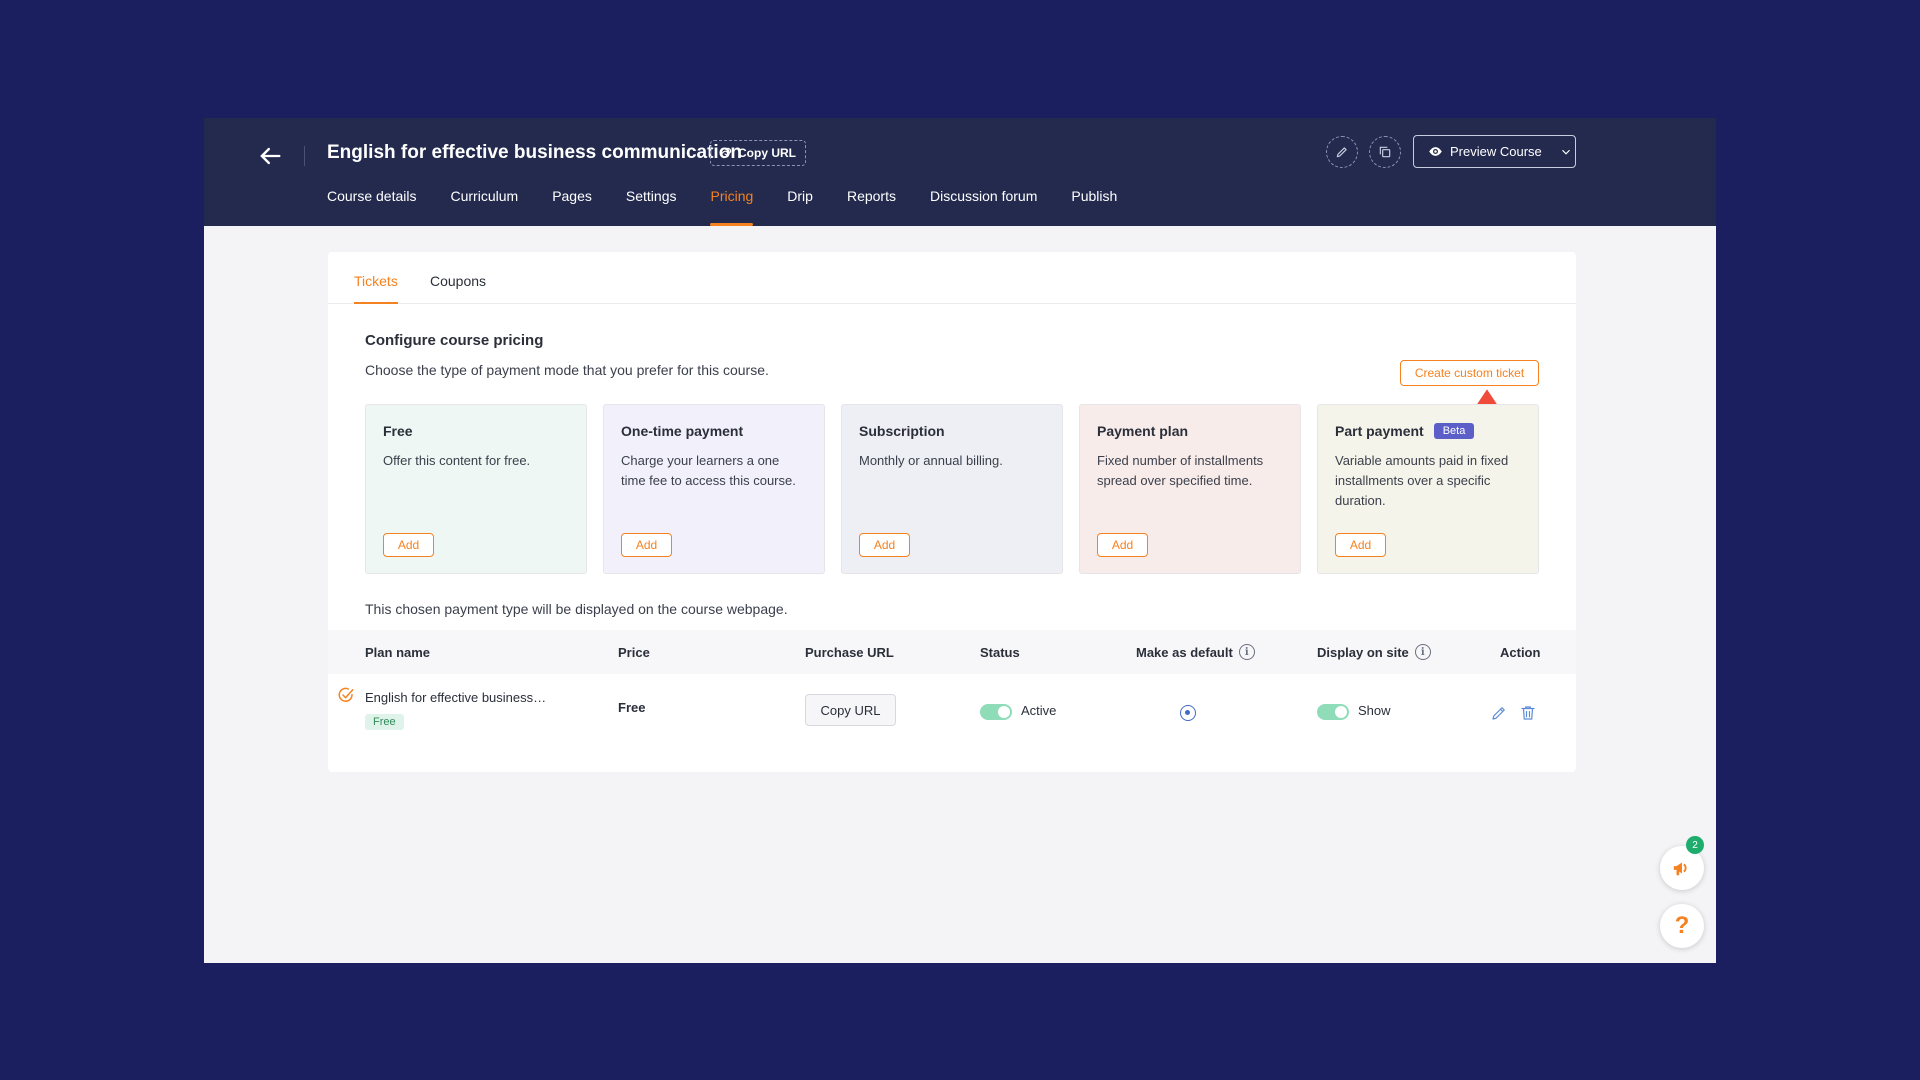  What do you see at coordinates (1565, 152) in the screenshot?
I see `chevron-down-icon` at bounding box center [1565, 152].